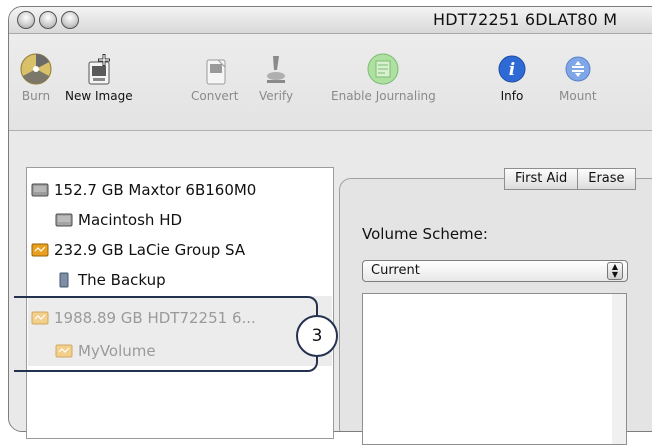  What do you see at coordinates (317, 336) in the screenshot?
I see `callout-number: 3` at bounding box center [317, 336].